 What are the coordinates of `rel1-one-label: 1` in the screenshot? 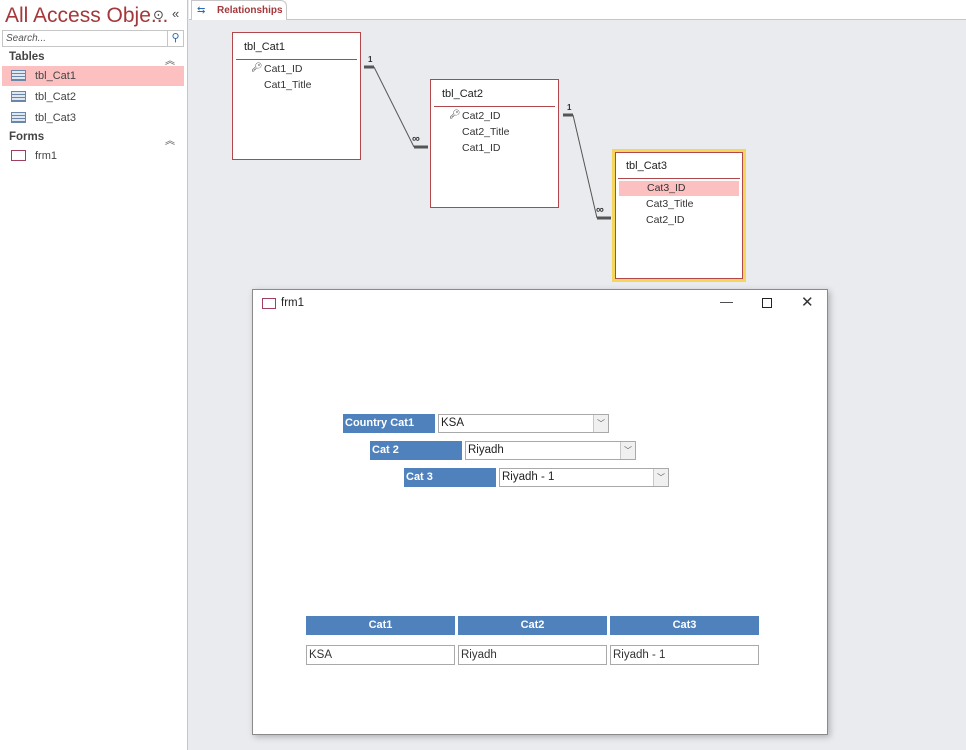 It's located at (370, 59).